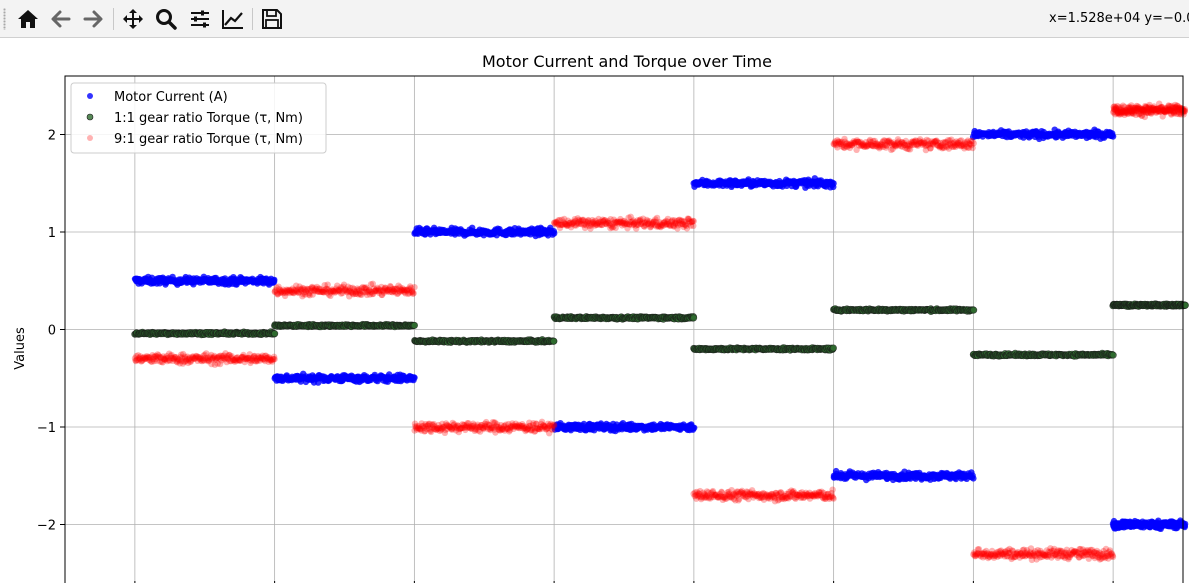 This screenshot has height=583, width=1189. What do you see at coordinates (28, 19) in the screenshot?
I see `home-icon` at bounding box center [28, 19].